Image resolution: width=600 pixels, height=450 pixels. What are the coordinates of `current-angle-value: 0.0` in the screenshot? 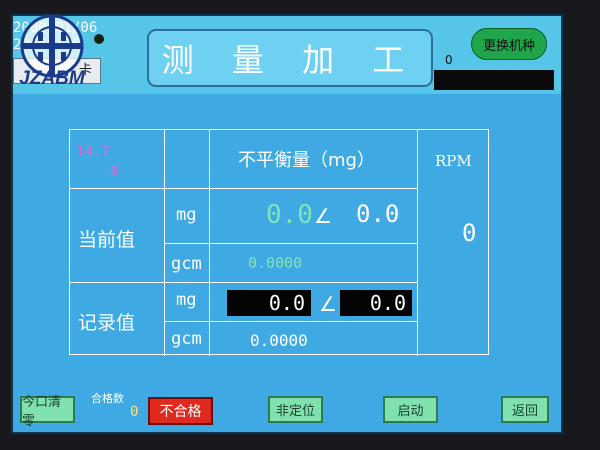 It's located at (378, 214).